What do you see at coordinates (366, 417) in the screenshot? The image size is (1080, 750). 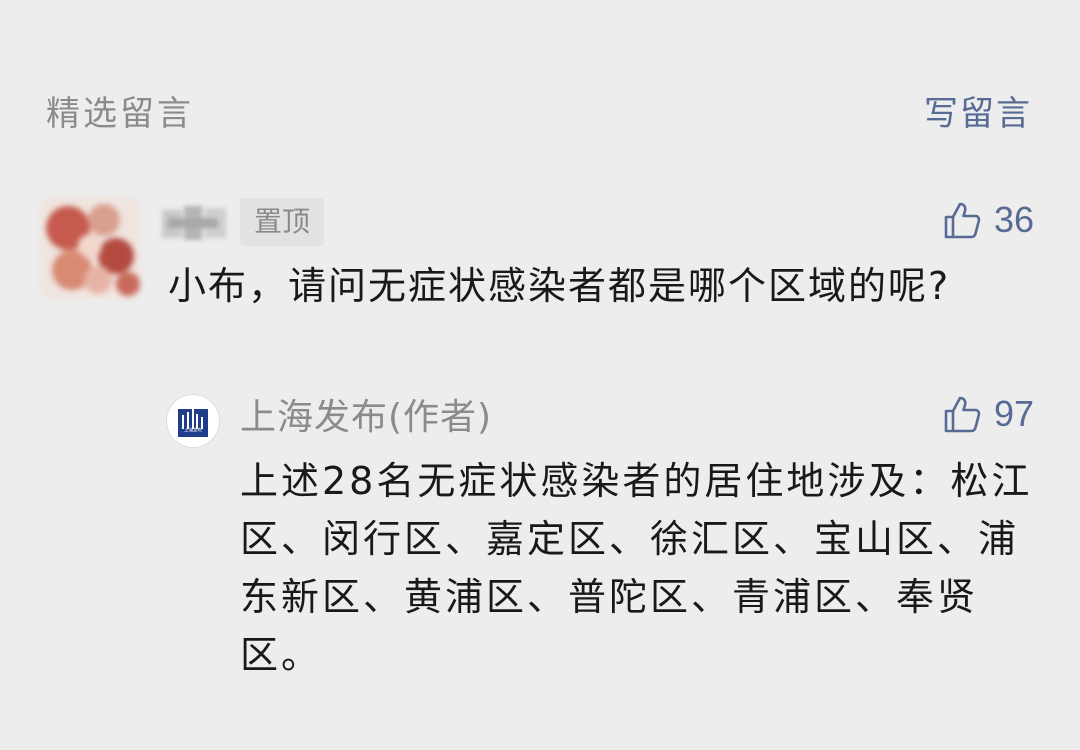 I see `author-name: 上海发布(作者)` at bounding box center [366, 417].